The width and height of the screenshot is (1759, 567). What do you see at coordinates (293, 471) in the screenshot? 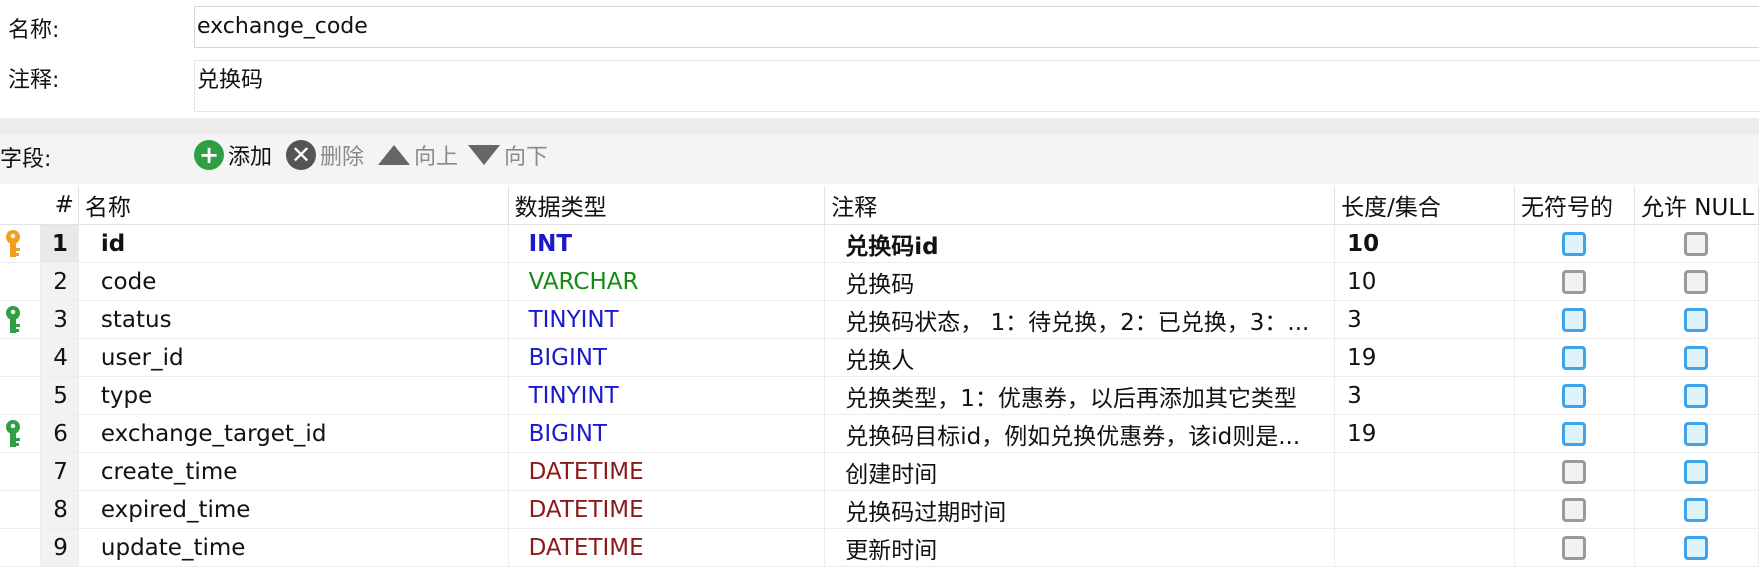
I see `field-name: create_time` at bounding box center [293, 471].